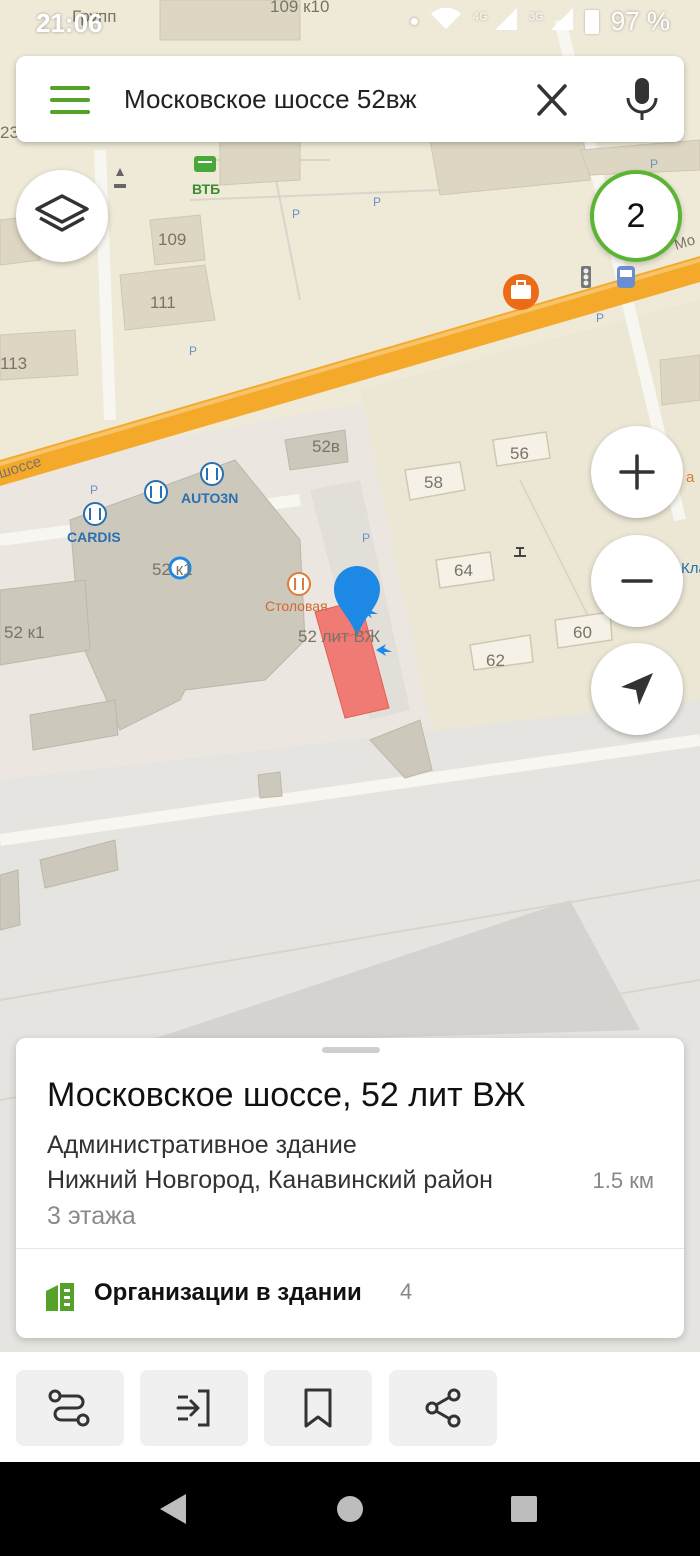  What do you see at coordinates (495, 21) in the screenshot?
I see `signal-4g-icon: 4G` at bounding box center [495, 21].